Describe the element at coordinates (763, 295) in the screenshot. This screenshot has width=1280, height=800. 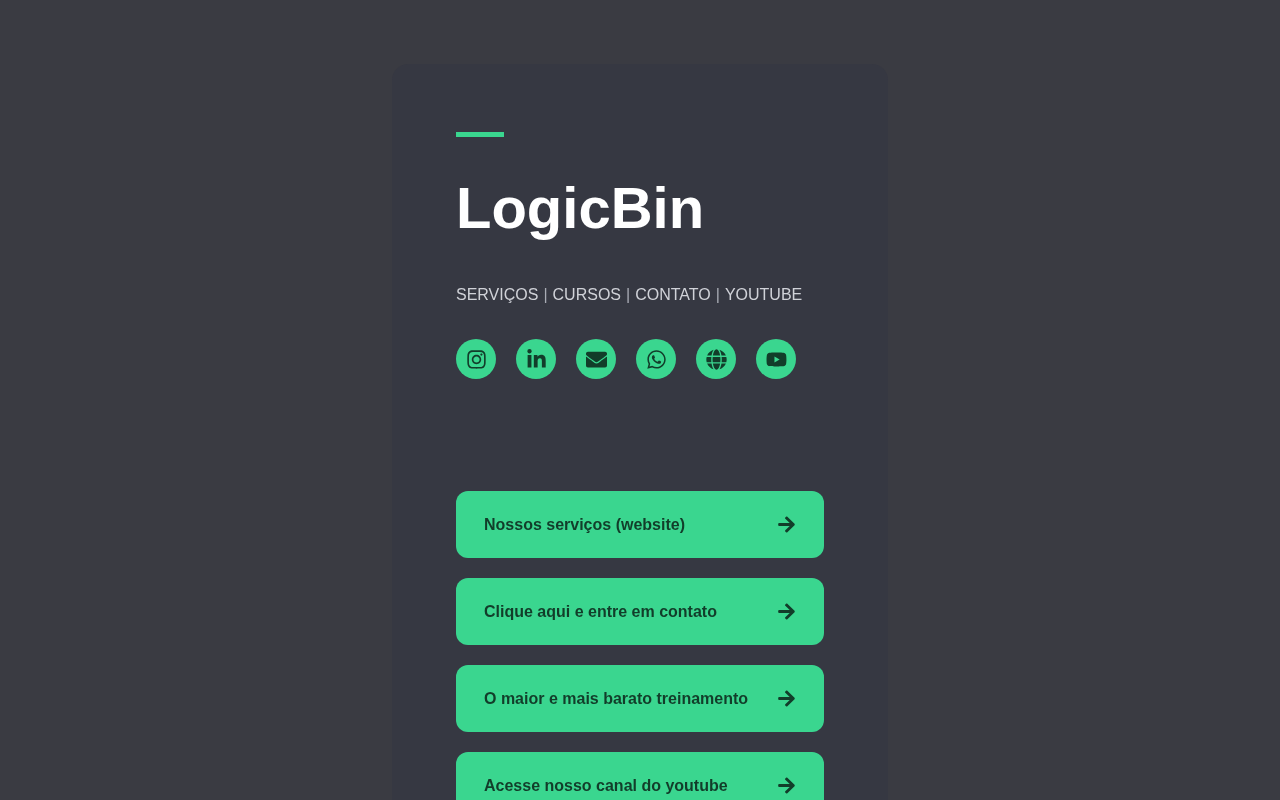
I see `nav-link: YOUTUBE` at that location.